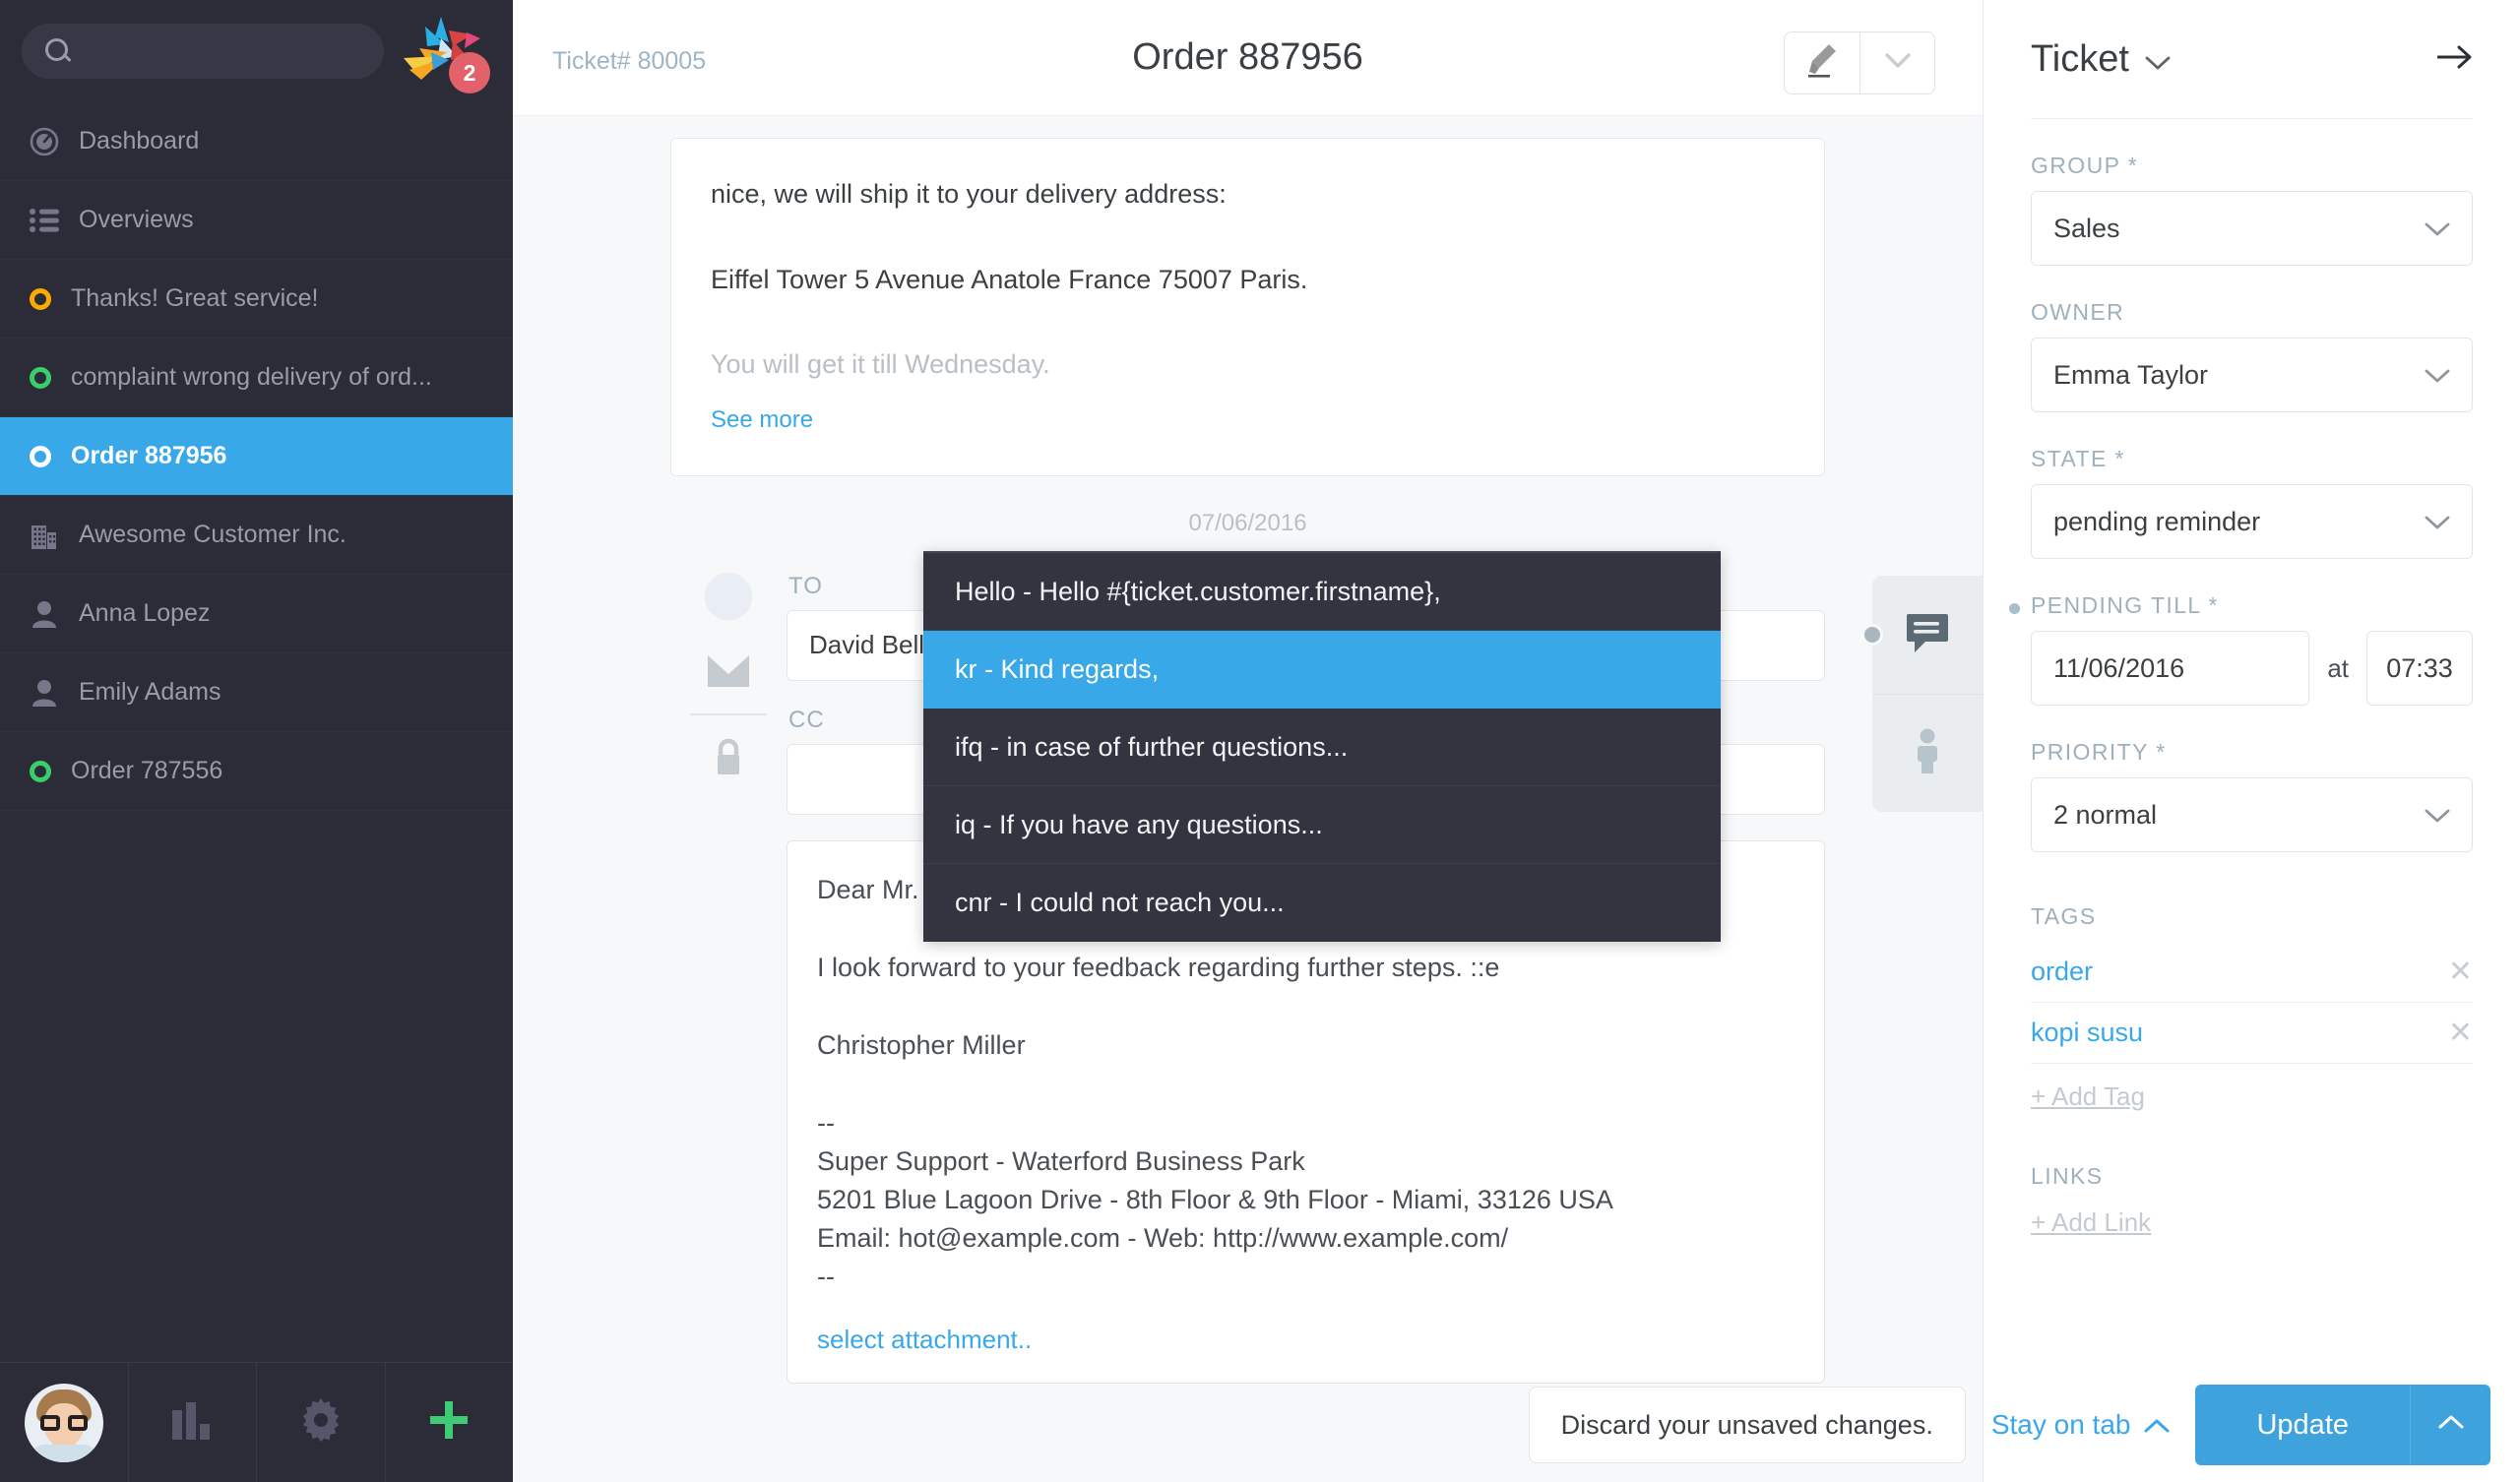 The height and width of the screenshot is (1482, 2520). What do you see at coordinates (2062, 972) in the screenshot?
I see `tag-name: order` at bounding box center [2062, 972].